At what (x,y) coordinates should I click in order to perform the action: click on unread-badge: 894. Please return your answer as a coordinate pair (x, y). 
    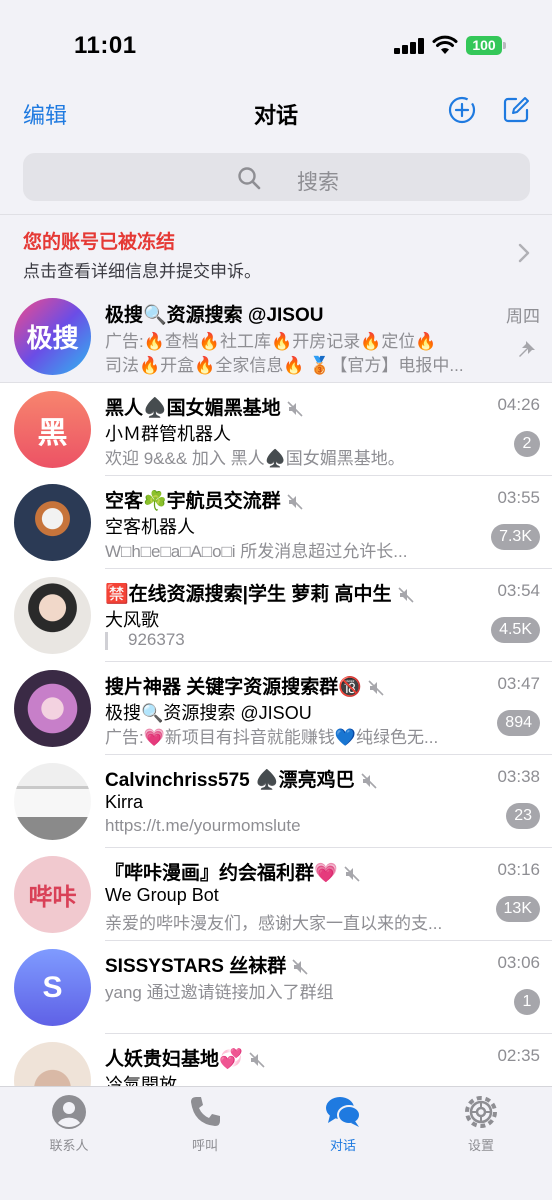
    Looking at the image, I should click on (518, 723).